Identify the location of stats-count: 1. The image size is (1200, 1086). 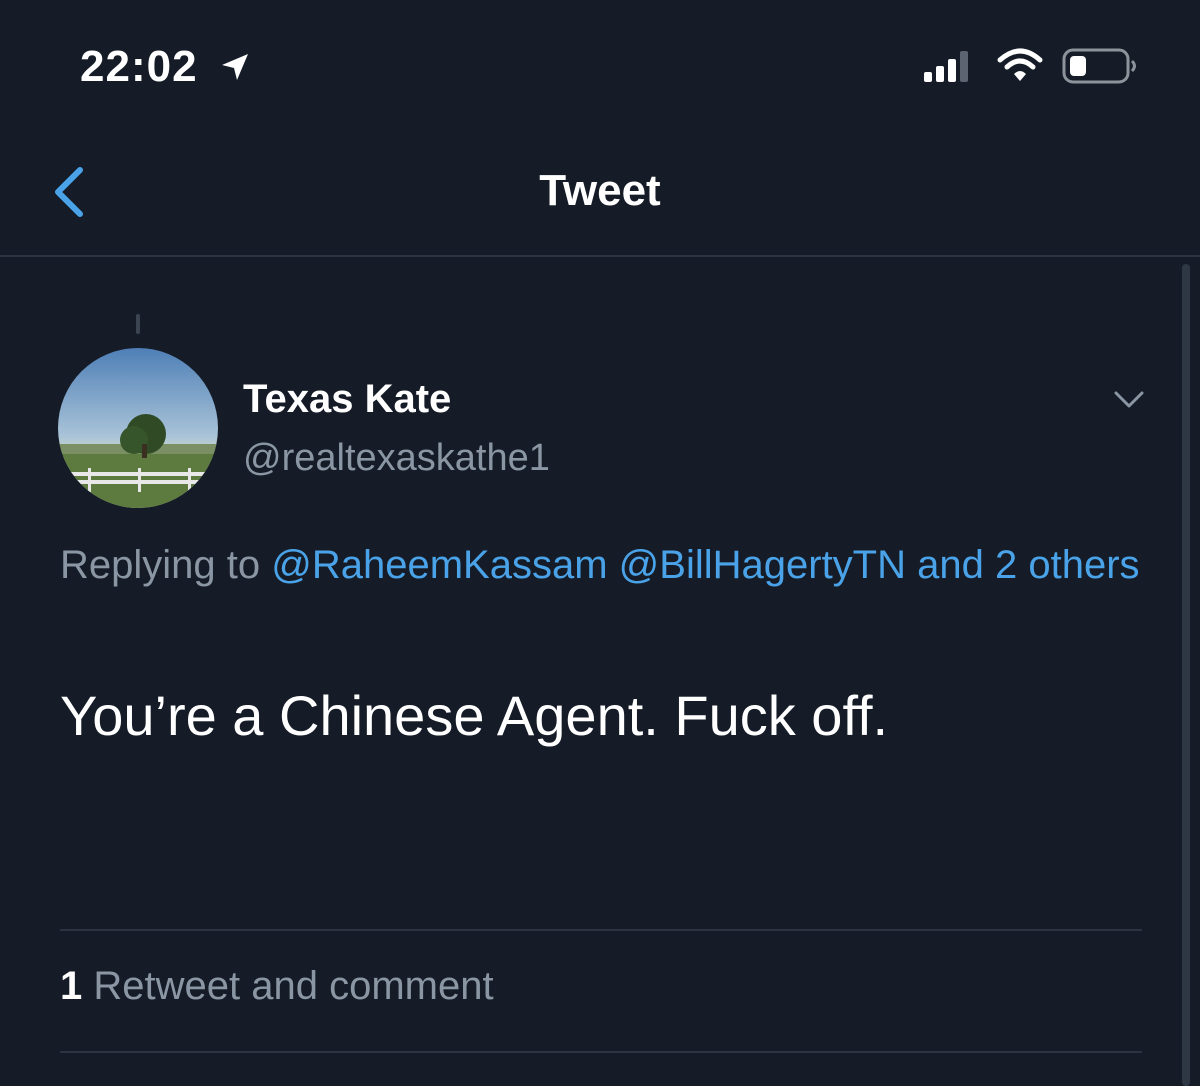
(71, 986).